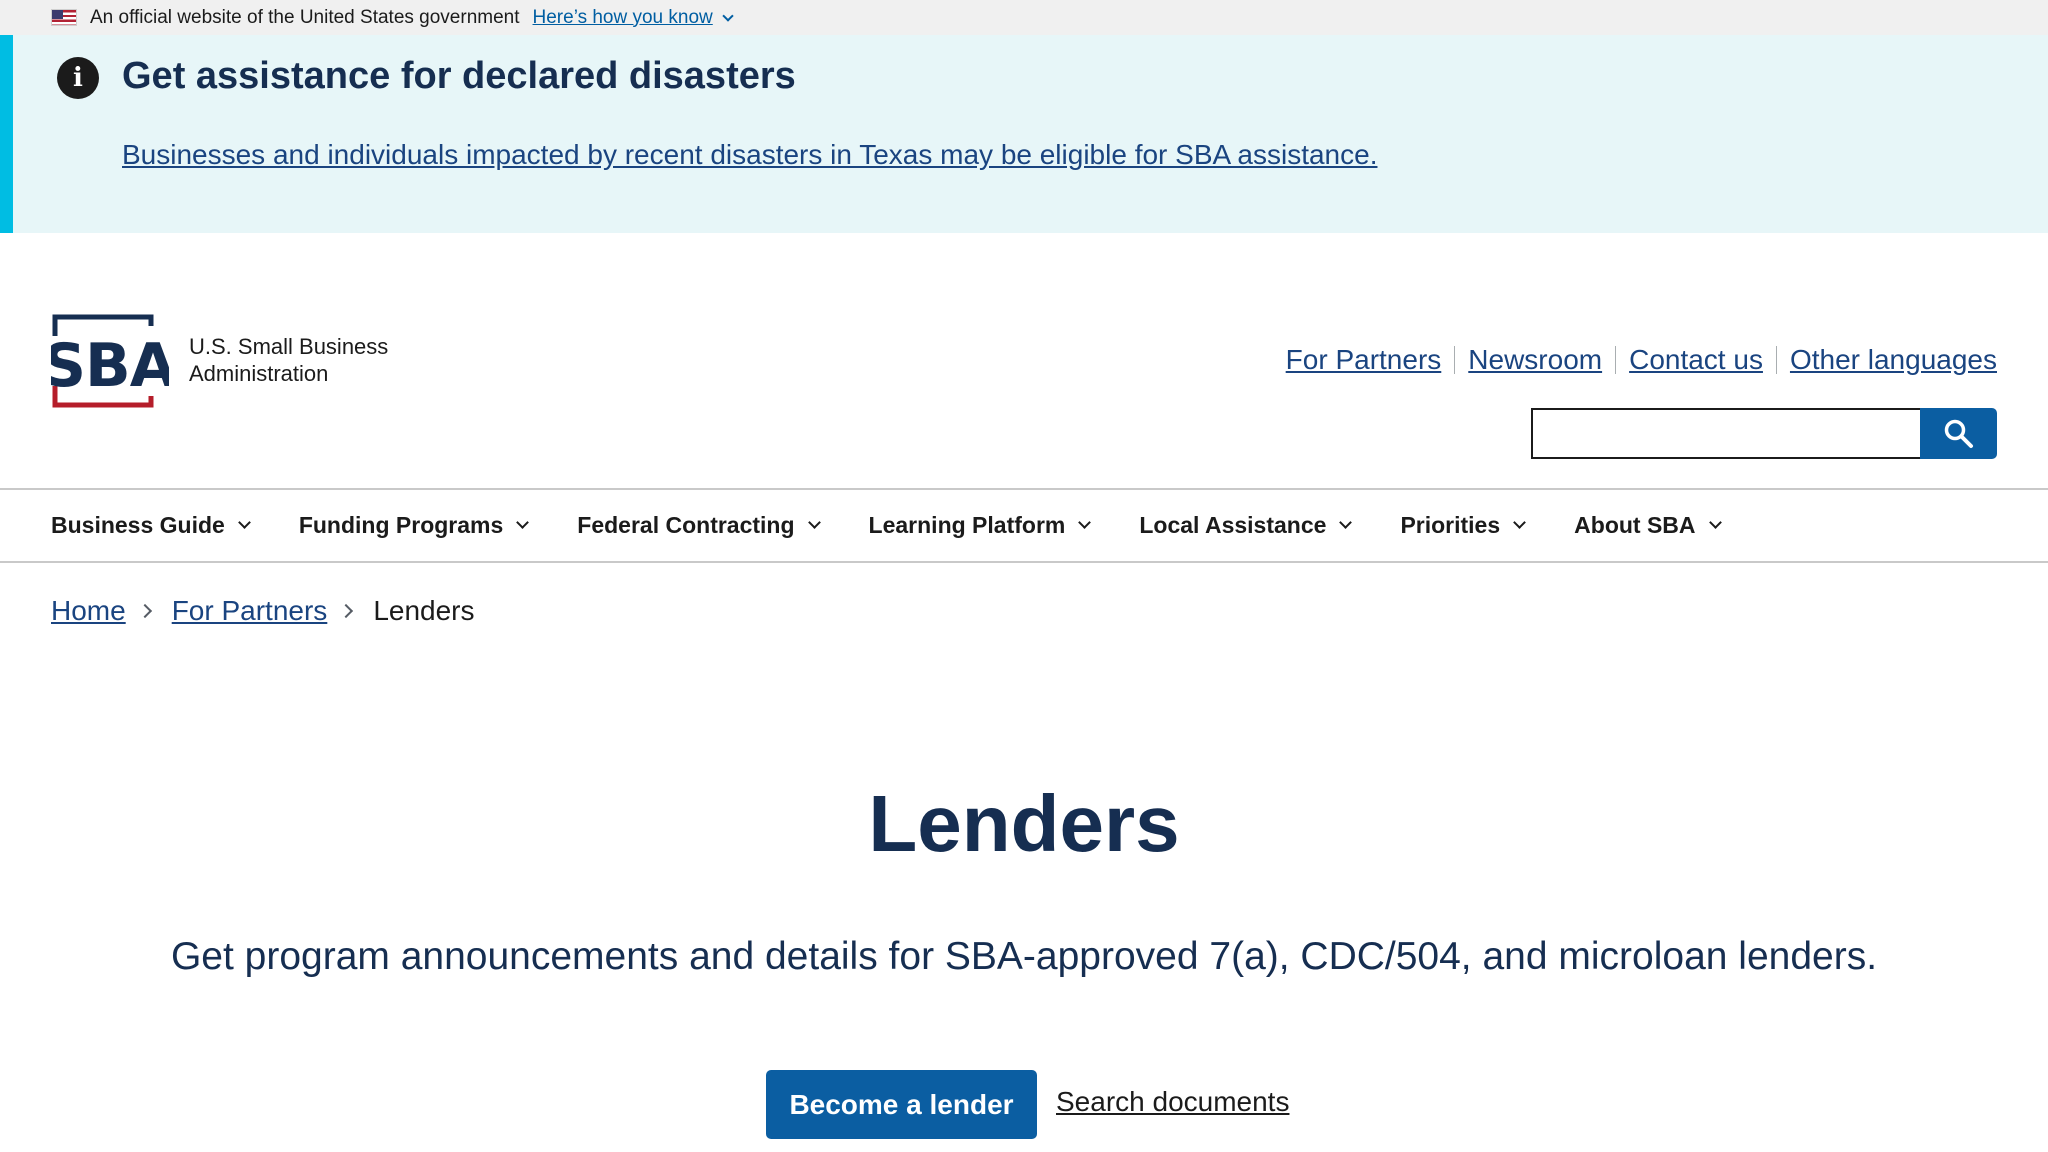 Image resolution: width=2048 pixels, height=1152 pixels. I want to click on org-name-line-1: U.S. Small Business, so click(289, 346).